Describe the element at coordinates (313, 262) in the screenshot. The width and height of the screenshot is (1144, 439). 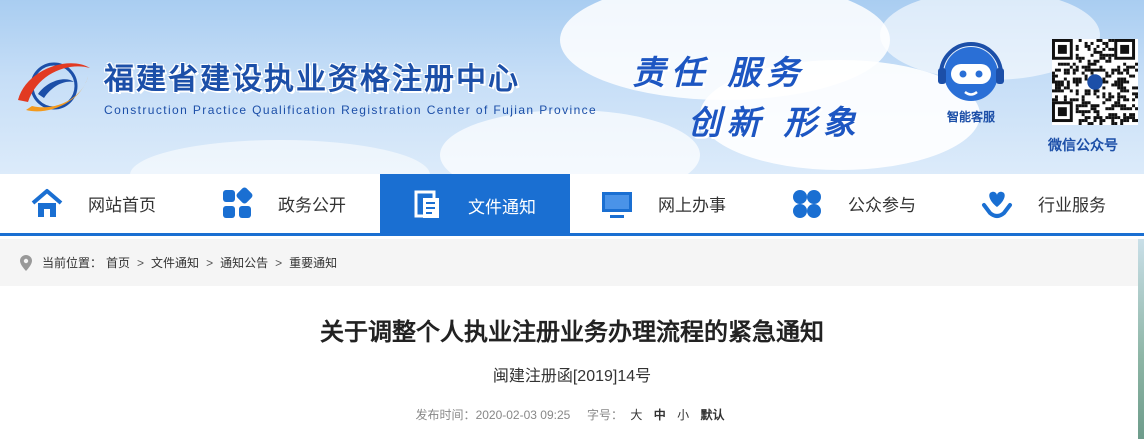
I see `breadcrumb-important-link: 重要通知` at that location.